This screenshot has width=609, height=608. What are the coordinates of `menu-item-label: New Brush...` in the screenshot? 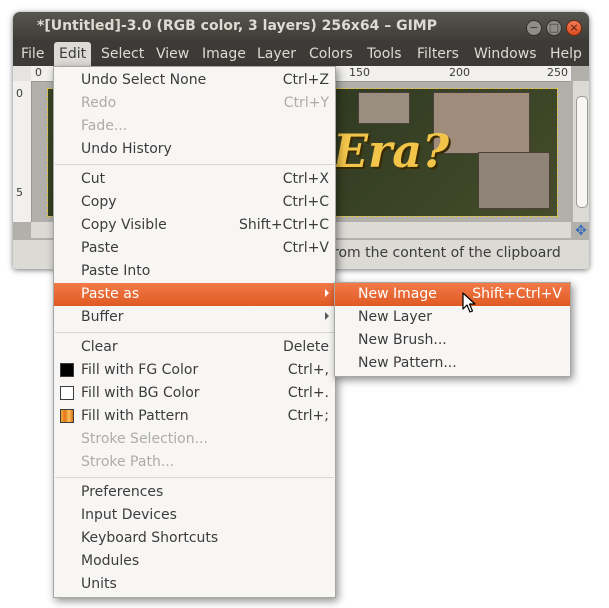 It's located at (402, 340).